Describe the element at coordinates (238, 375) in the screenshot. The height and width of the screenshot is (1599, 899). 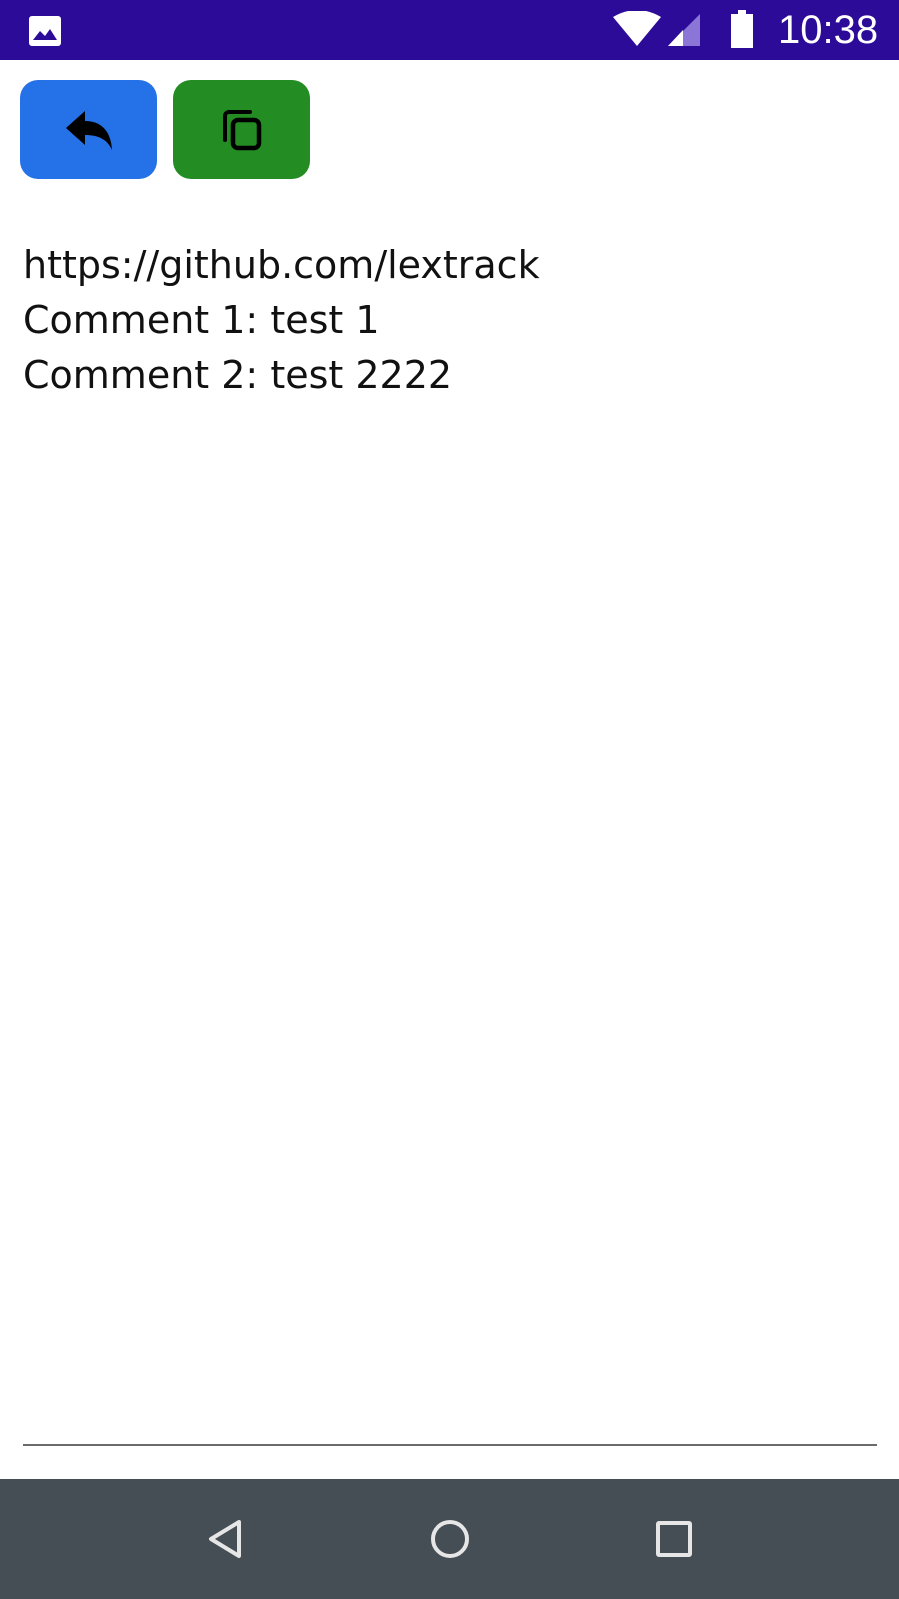
I see `comment-line-2: Comment 2: test 2222` at that location.